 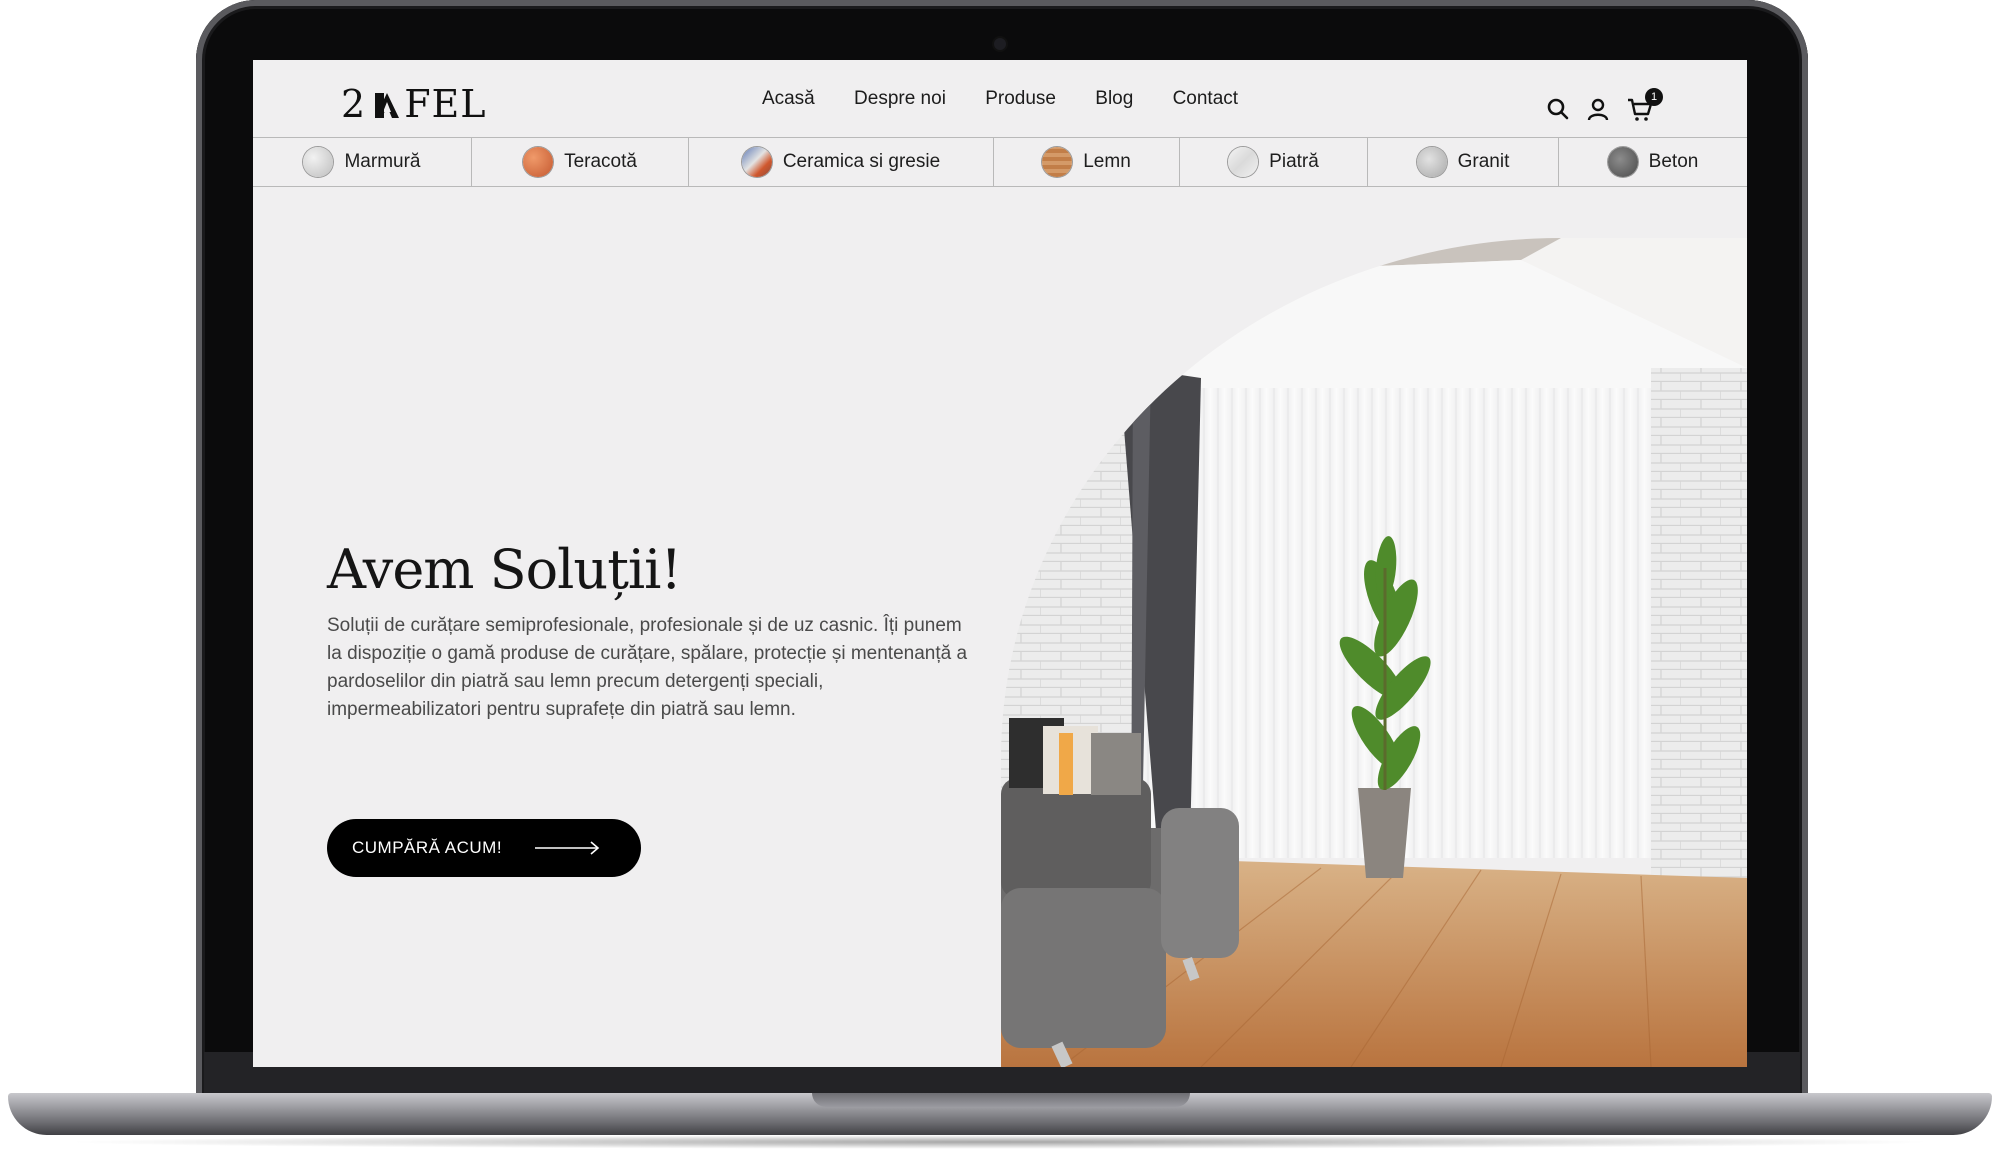 What do you see at coordinates (1107, 161) in the screenshot?
I see `category-label: Lemn` at bounding box center [1107, 161].